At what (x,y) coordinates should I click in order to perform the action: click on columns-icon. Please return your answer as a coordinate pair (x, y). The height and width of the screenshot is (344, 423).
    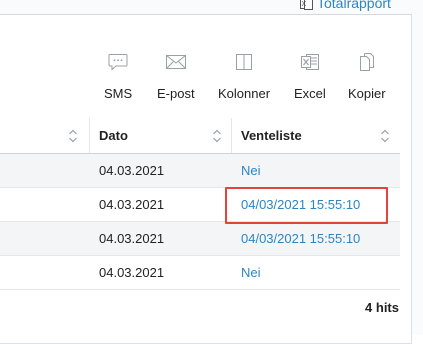
    Looking at the image, I should click on (244, 62).